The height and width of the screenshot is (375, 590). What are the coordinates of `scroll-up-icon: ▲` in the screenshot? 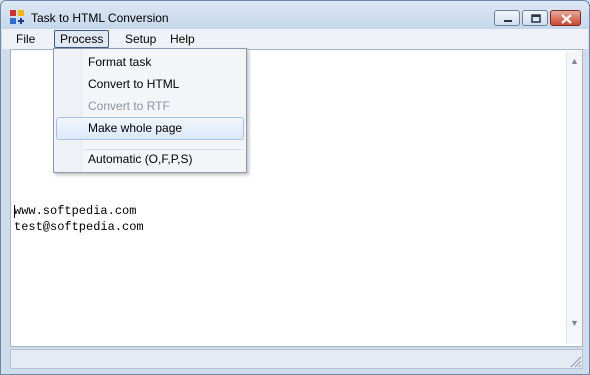 It's located at (574, 60).